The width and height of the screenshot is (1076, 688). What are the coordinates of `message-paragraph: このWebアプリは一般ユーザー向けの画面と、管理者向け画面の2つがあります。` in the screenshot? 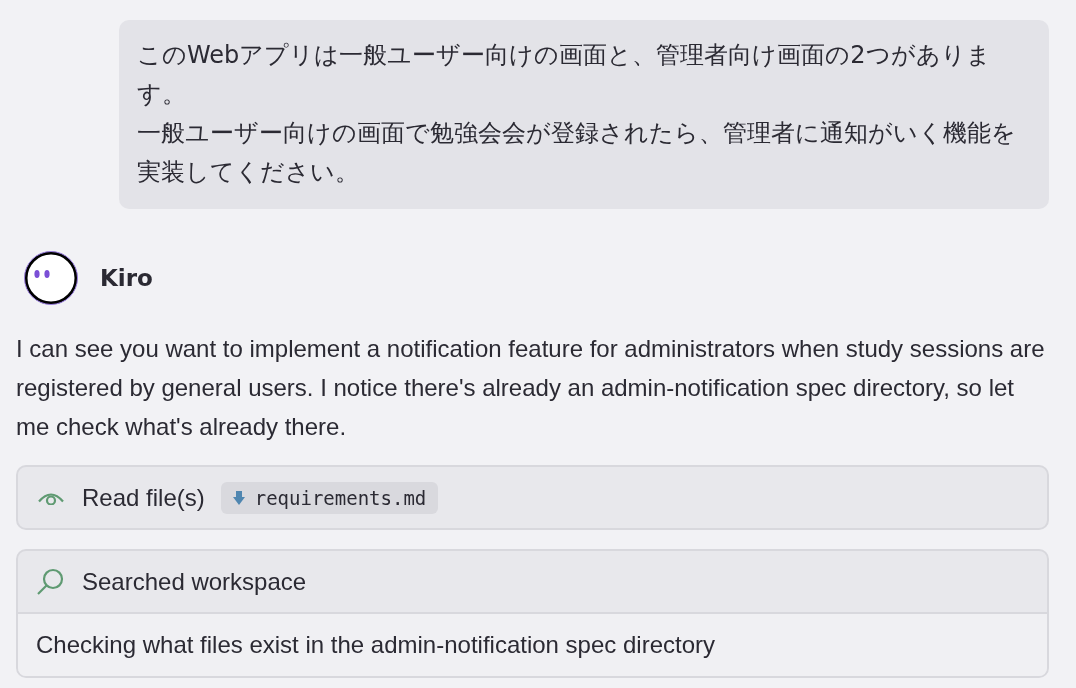 It's located at (564, 75).